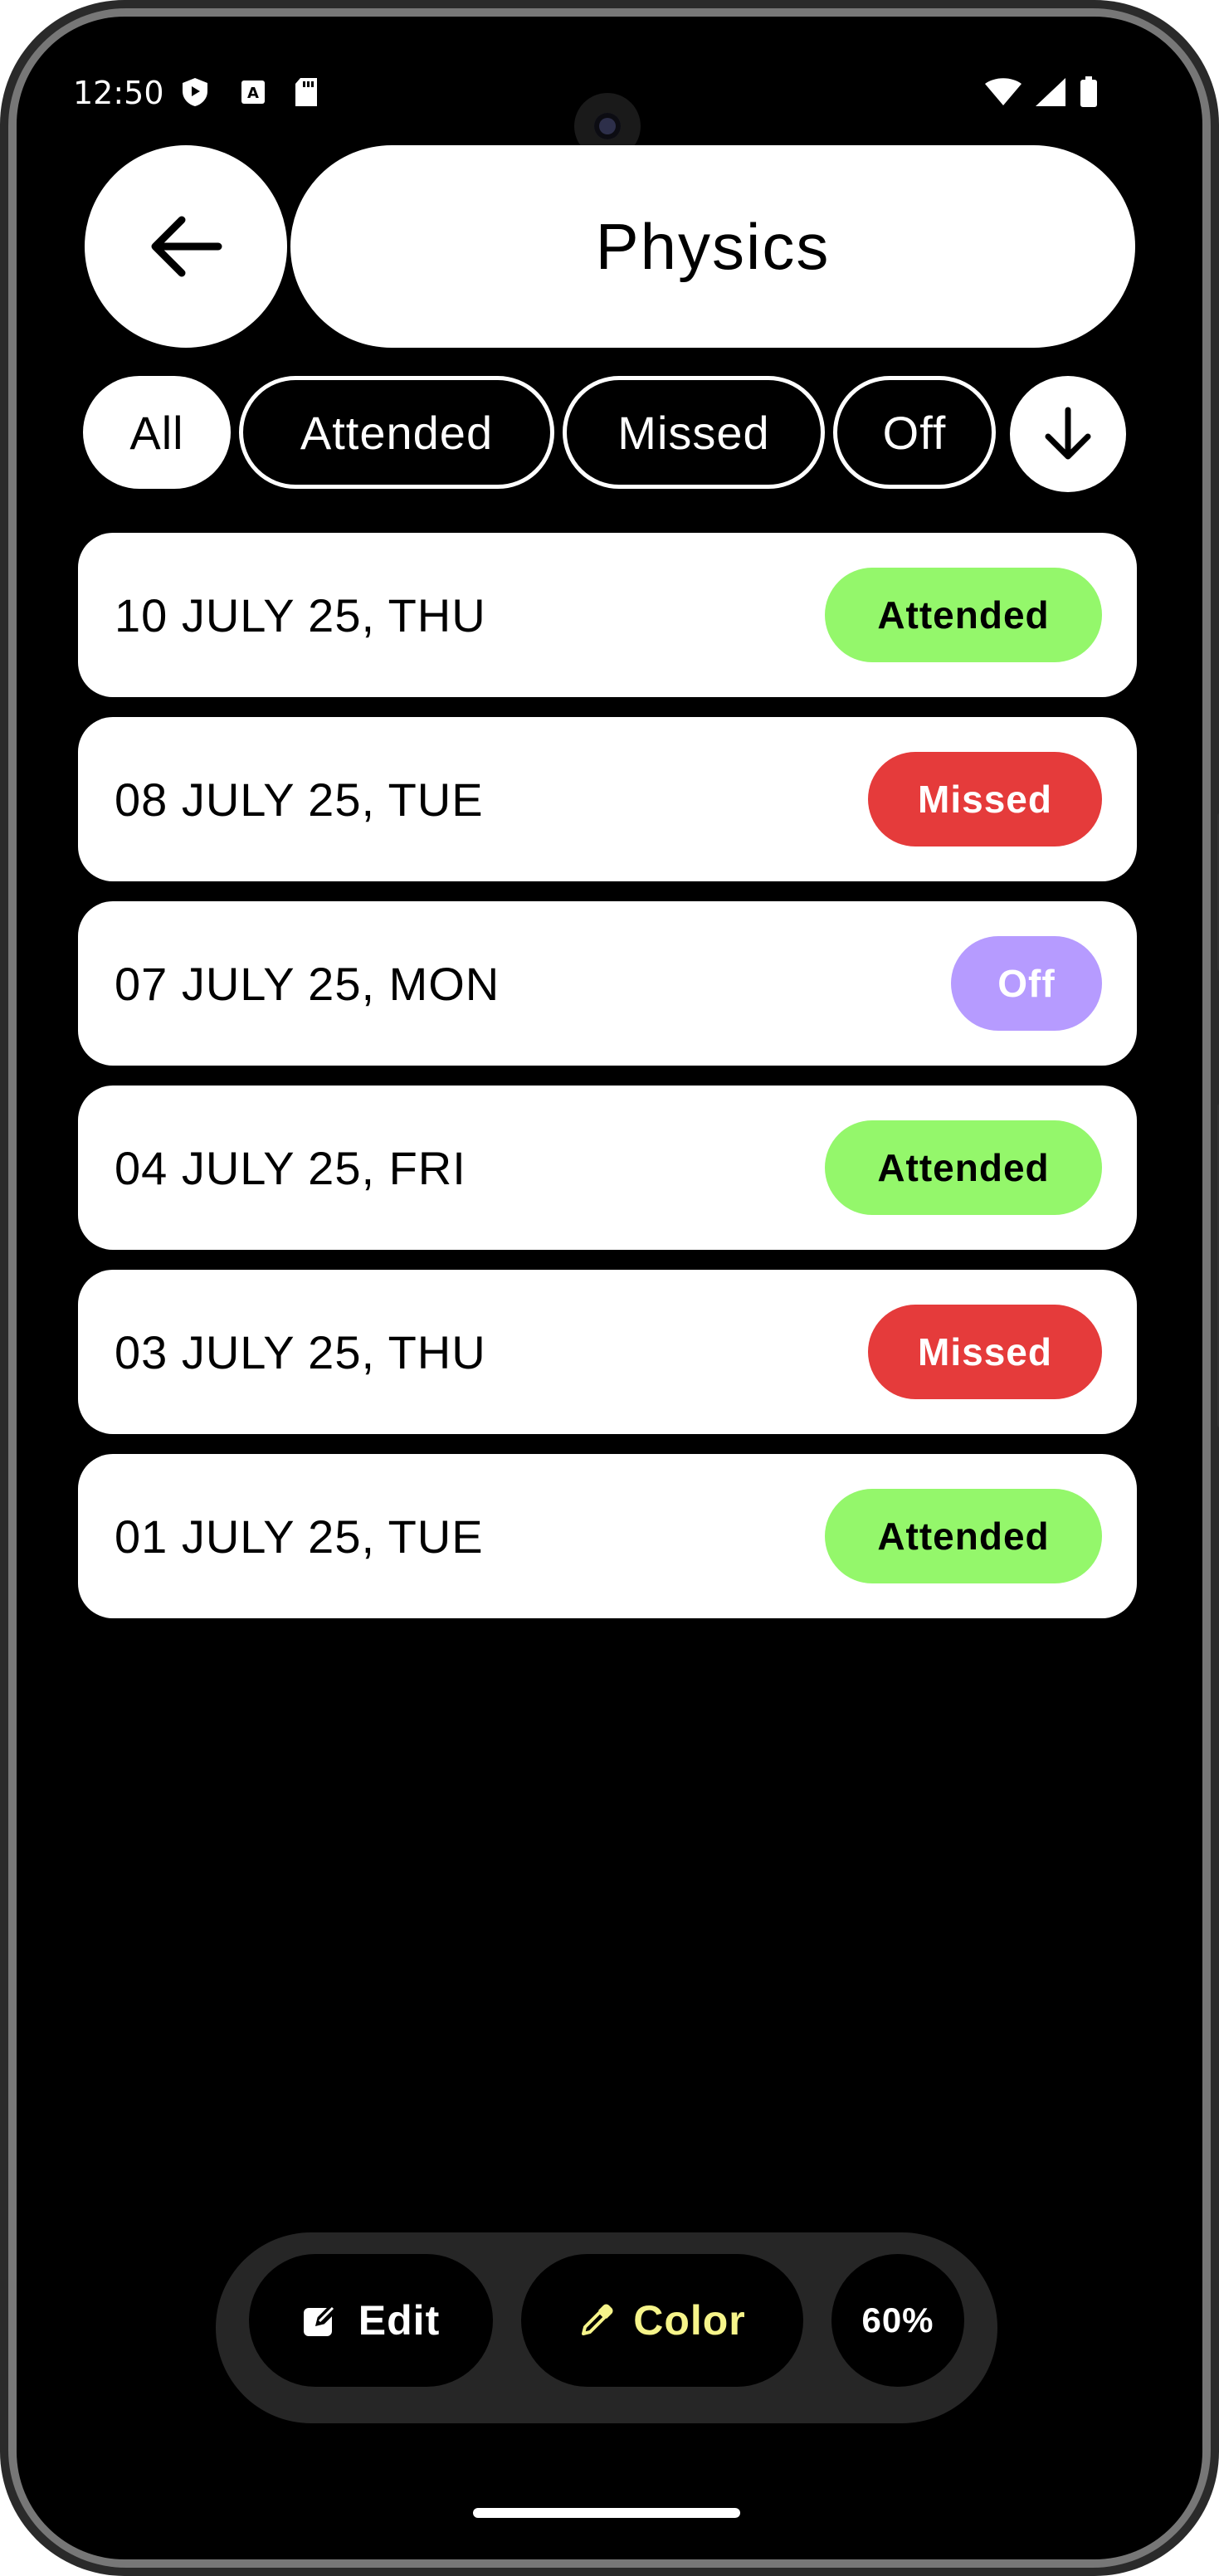 This screenshot has width=1219, height=2576. I want to click on row-date: 10 JULY 25, THU, so click(301, 615).